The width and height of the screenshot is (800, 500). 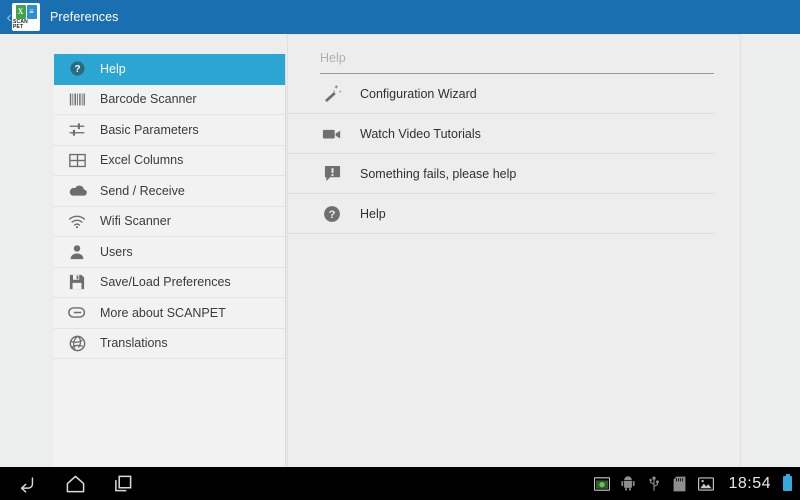 What do you see at coordinates (135, 221) in the screenshot?
I see `sidebar-item-label: Wifi Scanner` at bounding box center [135, 221].